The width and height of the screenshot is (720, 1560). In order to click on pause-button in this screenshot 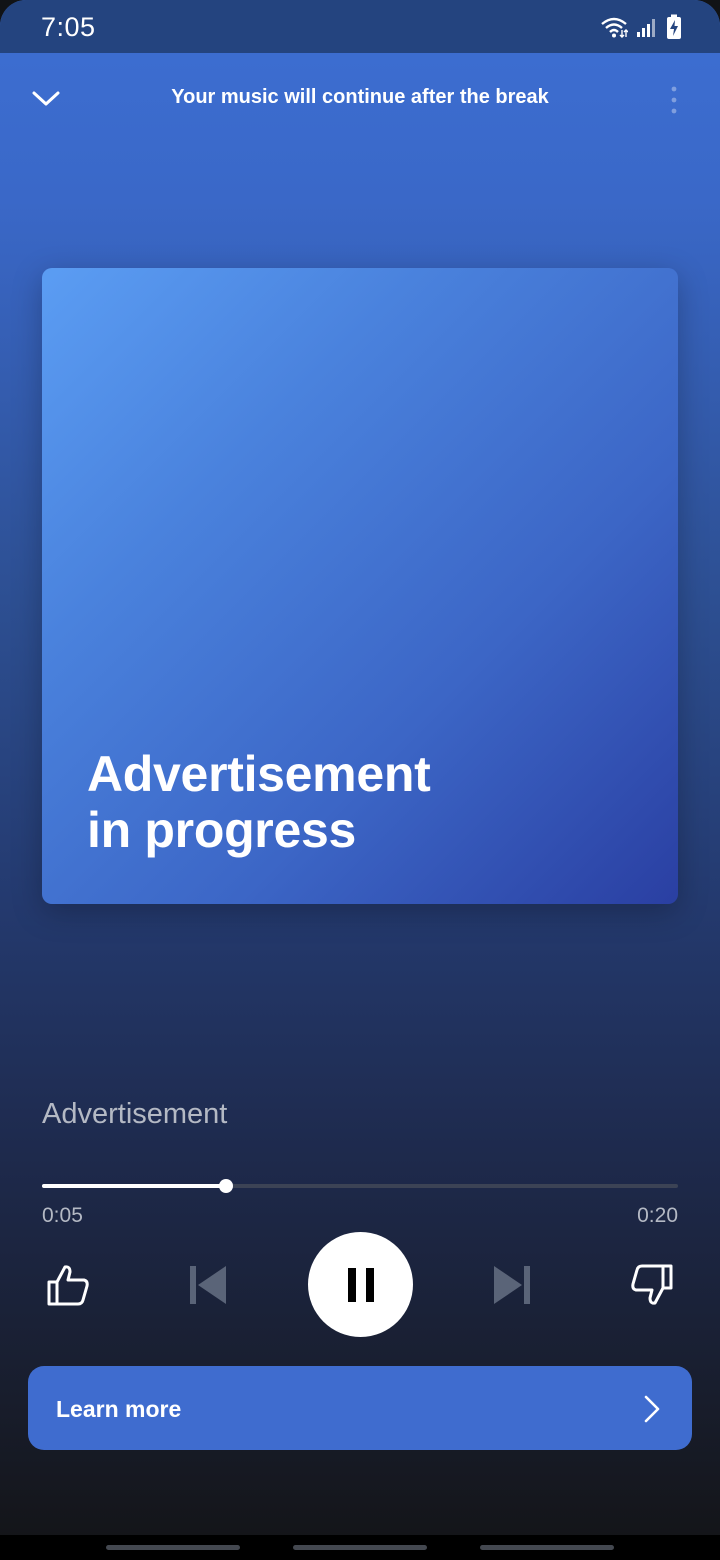, I will do `click(360, 1284)`.